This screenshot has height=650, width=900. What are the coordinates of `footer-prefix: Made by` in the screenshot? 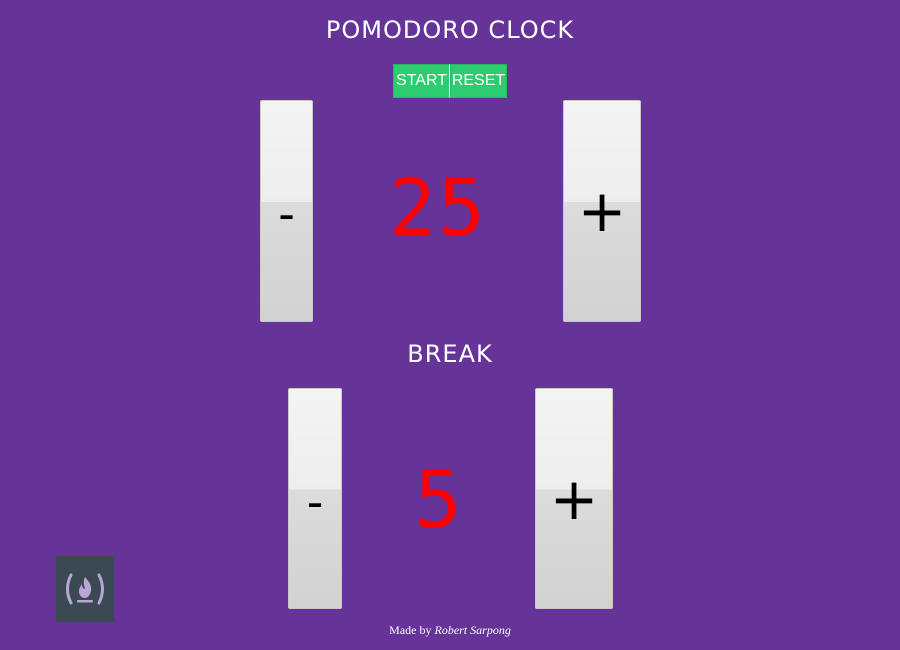 It's located at (410, 630).